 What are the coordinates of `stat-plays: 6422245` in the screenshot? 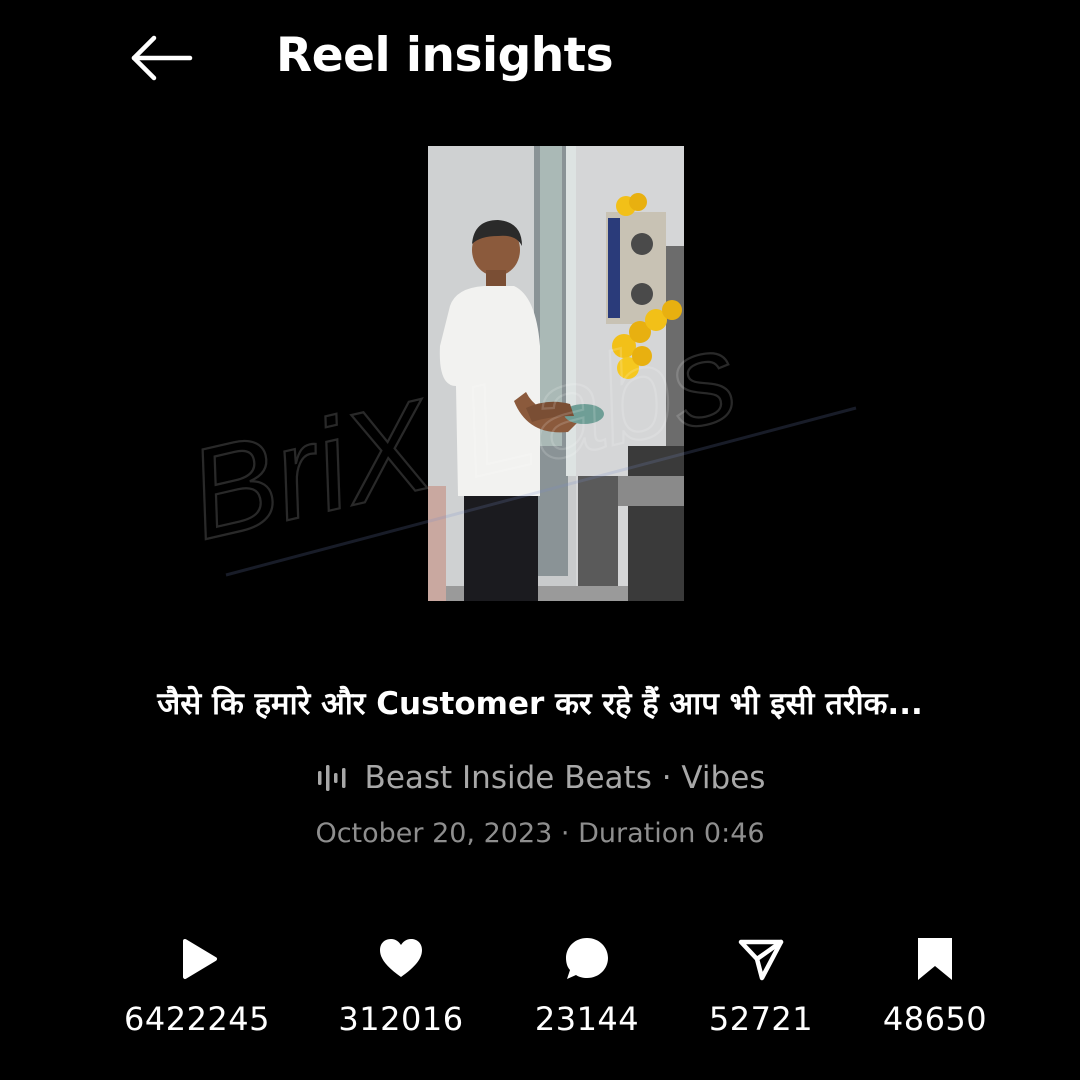 It's located at (197, 990).